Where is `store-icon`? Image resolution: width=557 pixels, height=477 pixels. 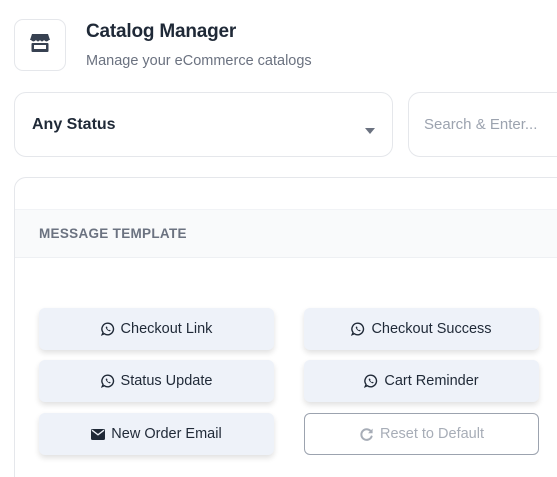 store-icon is located at coordinates (40, 45).